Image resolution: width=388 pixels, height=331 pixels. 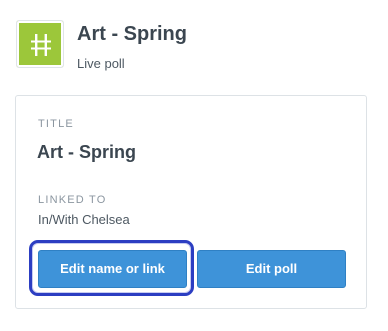 I want to click on title-value: Art - Spring, so click(x=86, y=152).